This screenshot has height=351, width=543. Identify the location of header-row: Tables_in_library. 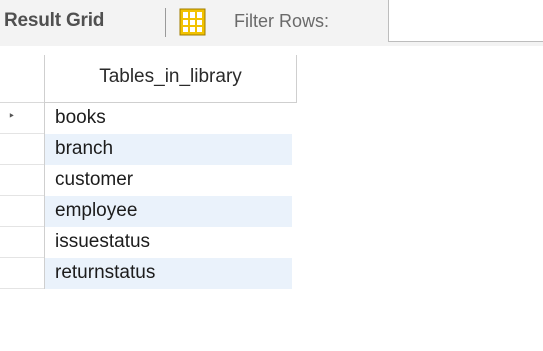
(150, 79).